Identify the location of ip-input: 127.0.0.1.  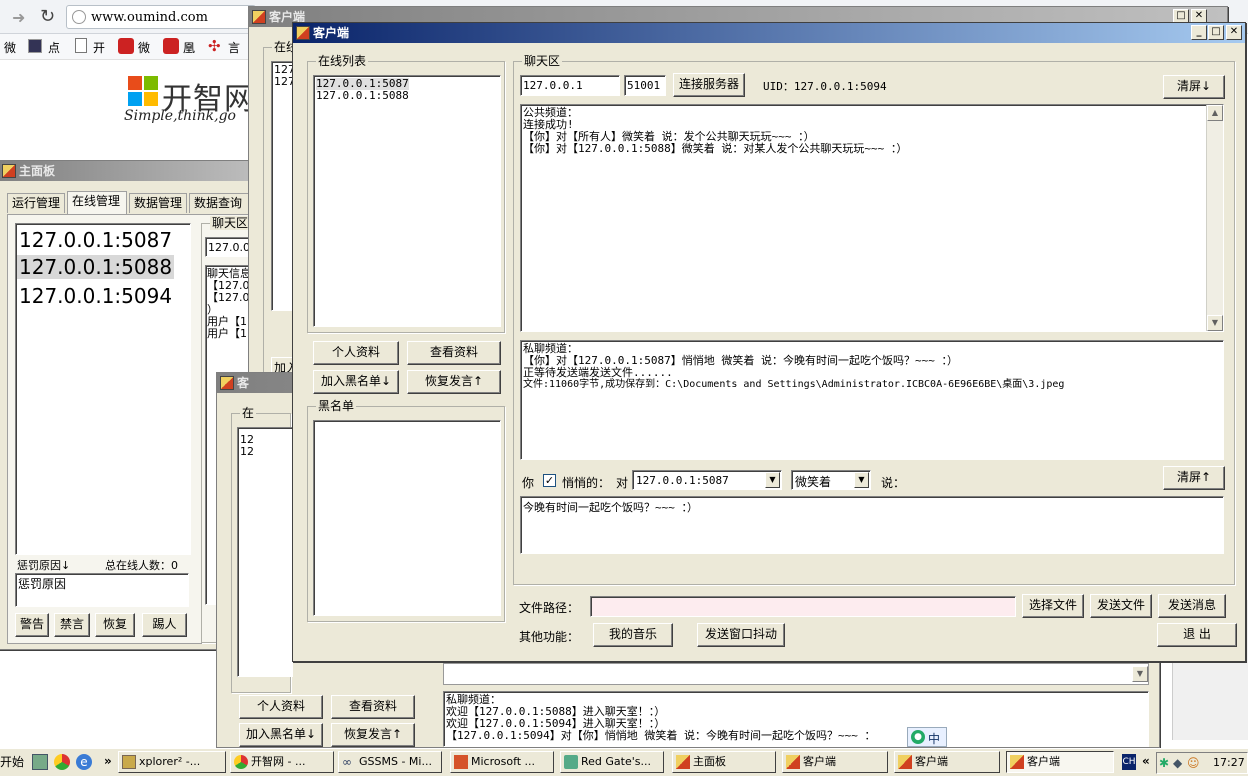
(570, 85).